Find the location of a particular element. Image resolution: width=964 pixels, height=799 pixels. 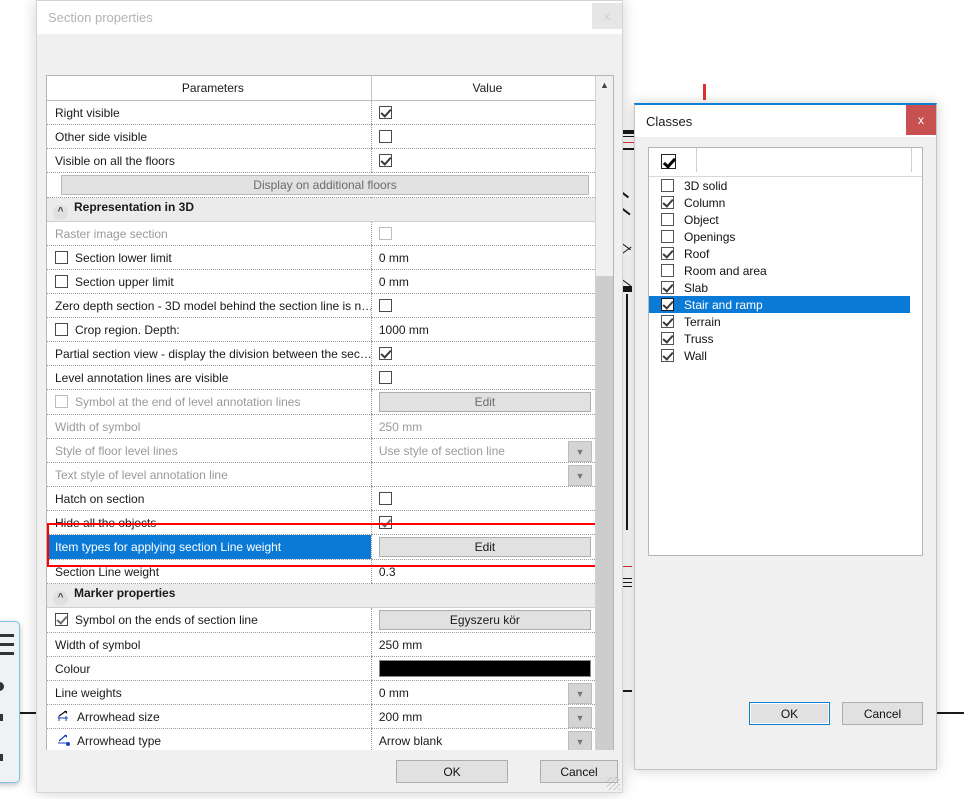

table-row: Arrowhead type Arrow blank ▼ is located at coordinates (321, 740).